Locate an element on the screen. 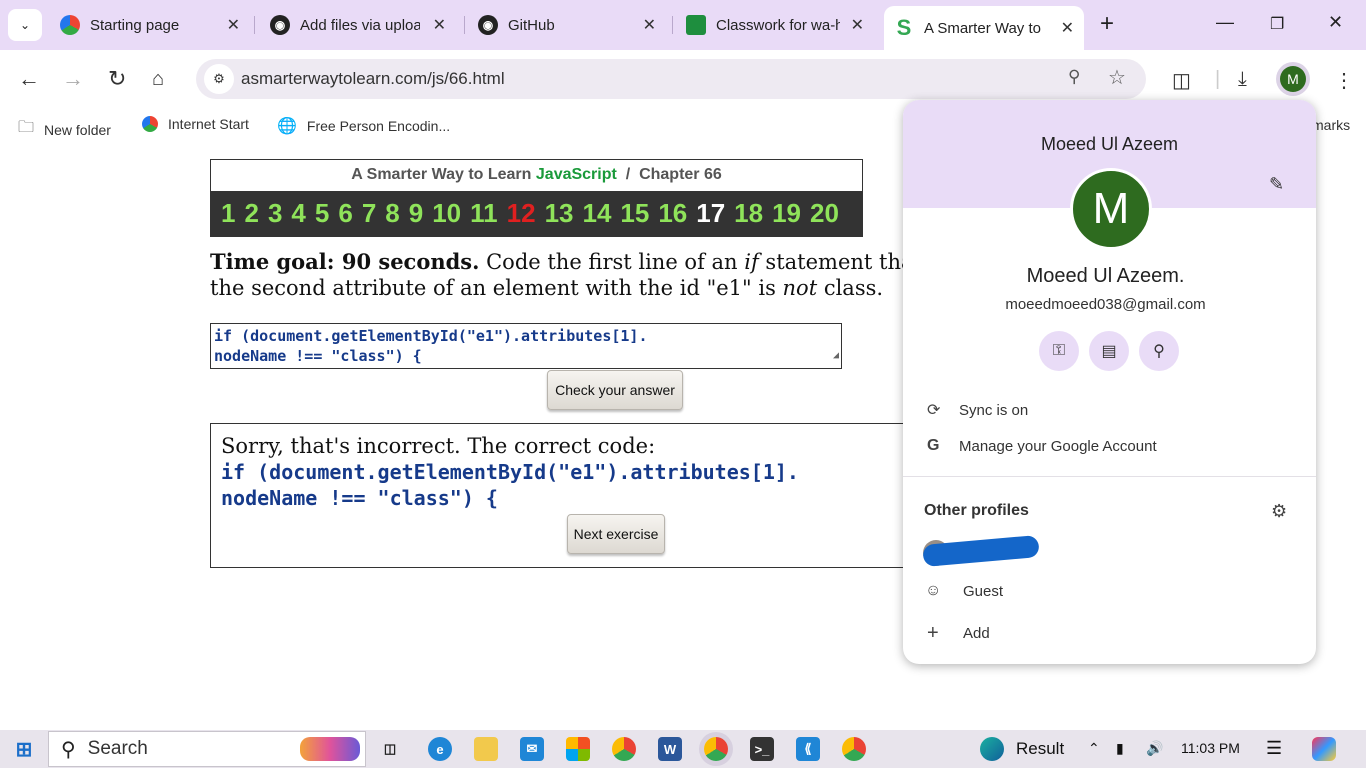 Image resolution: width=1366 pixels, height=768 pixels. file-explorer-icon is located at coordinates (486, 749).